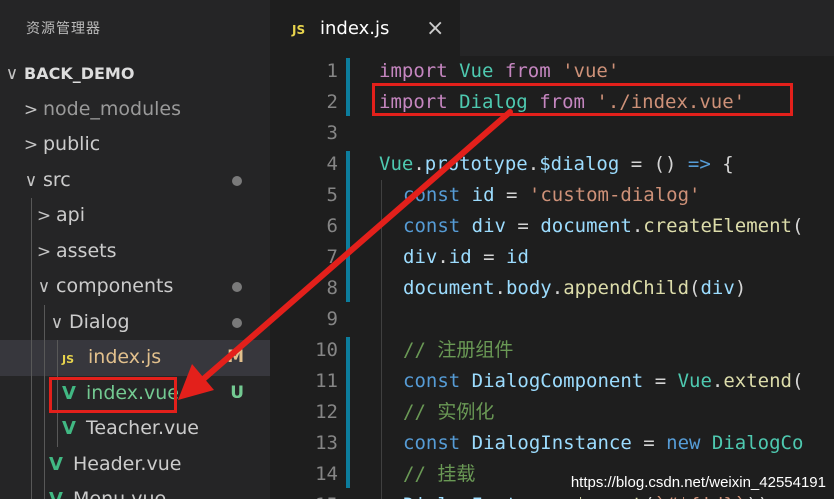  I want to click on code-line: 9, so click(552, 319).